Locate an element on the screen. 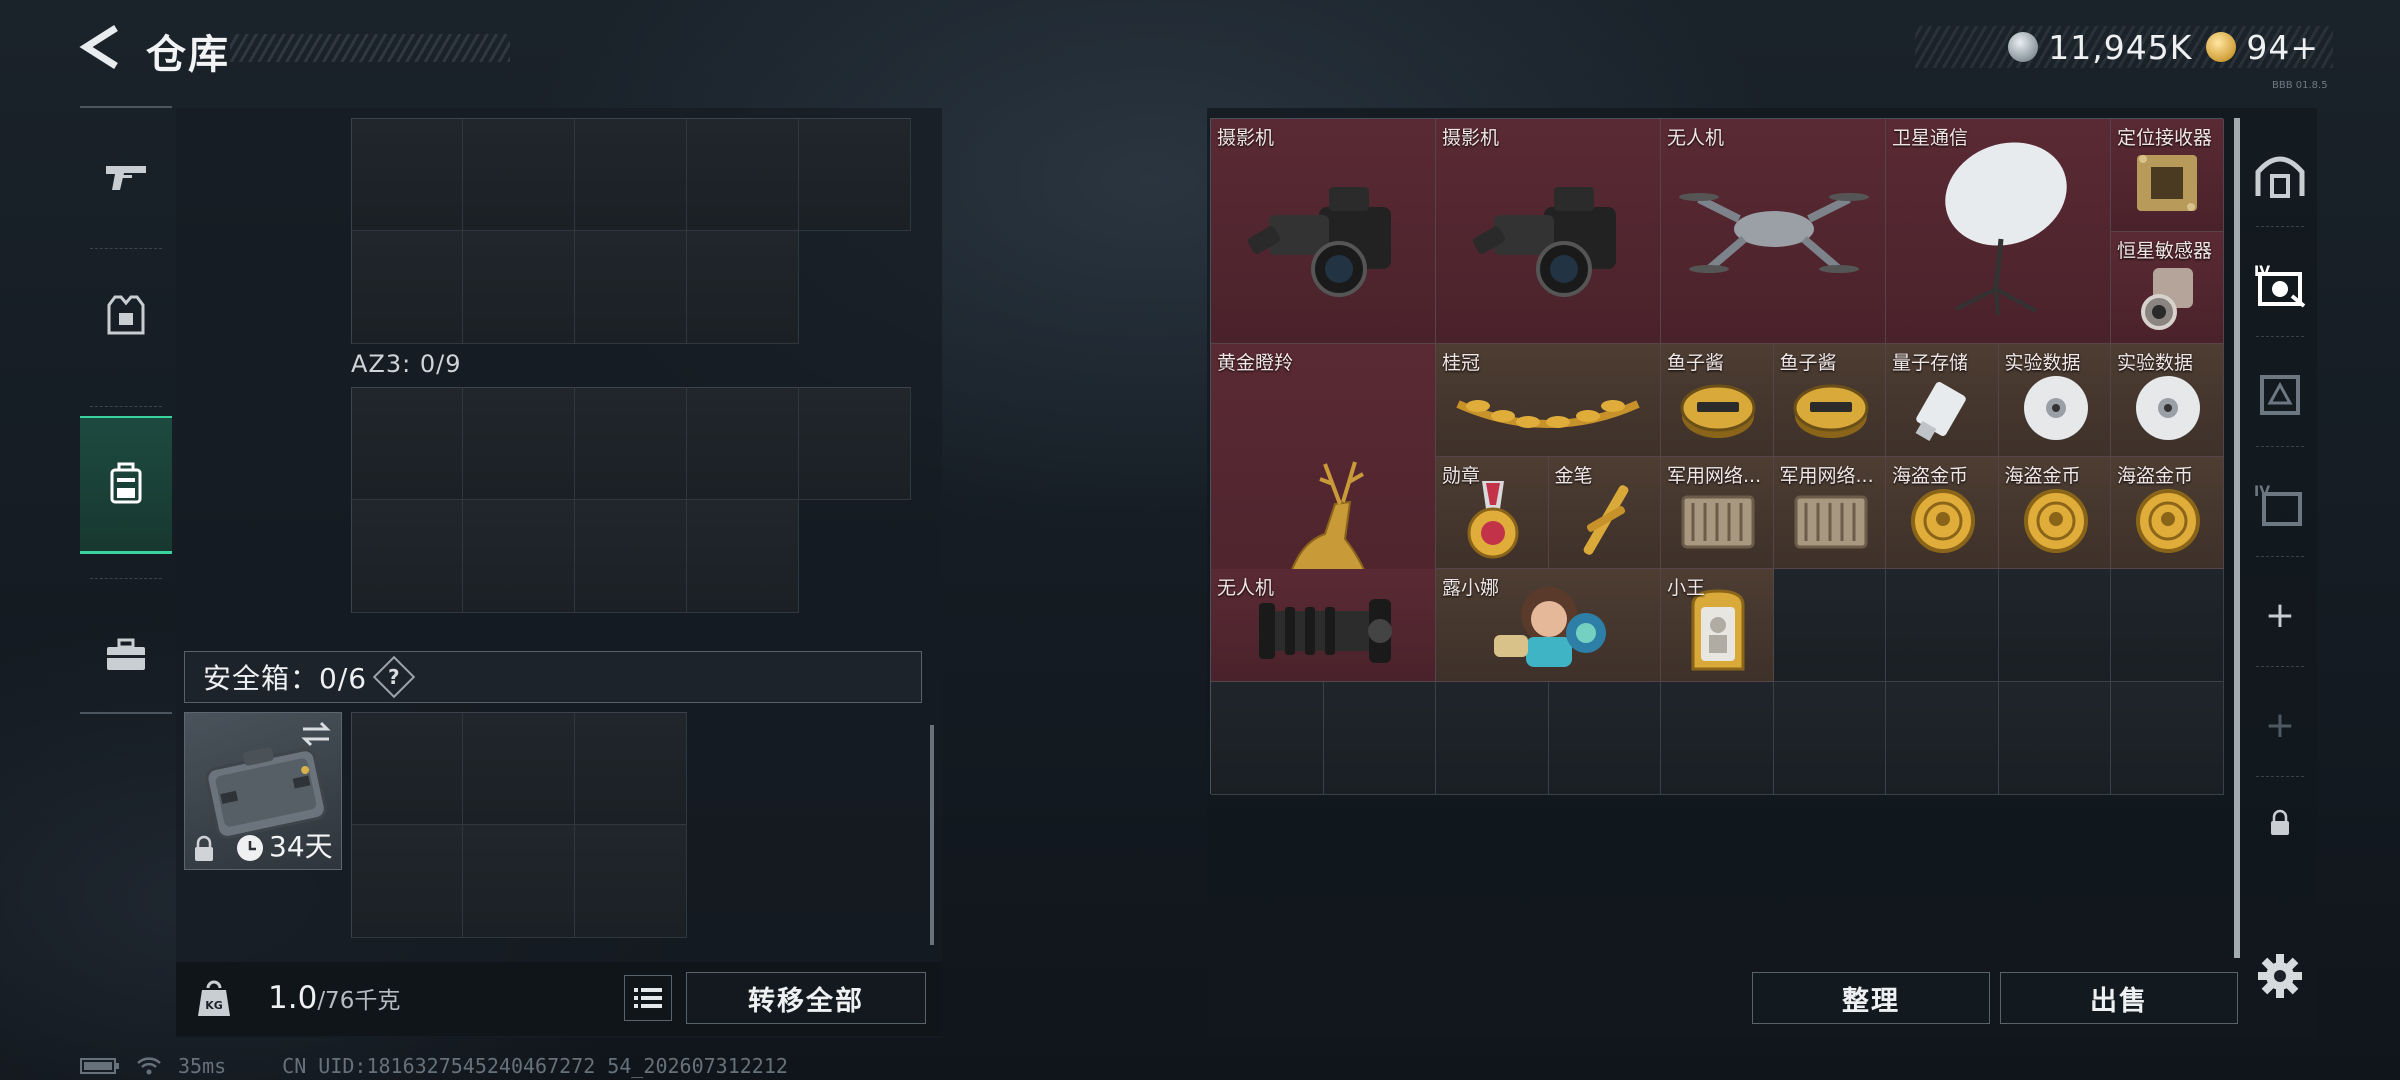  item-name: 定位接收器 is located at coordinates (2165, 138).